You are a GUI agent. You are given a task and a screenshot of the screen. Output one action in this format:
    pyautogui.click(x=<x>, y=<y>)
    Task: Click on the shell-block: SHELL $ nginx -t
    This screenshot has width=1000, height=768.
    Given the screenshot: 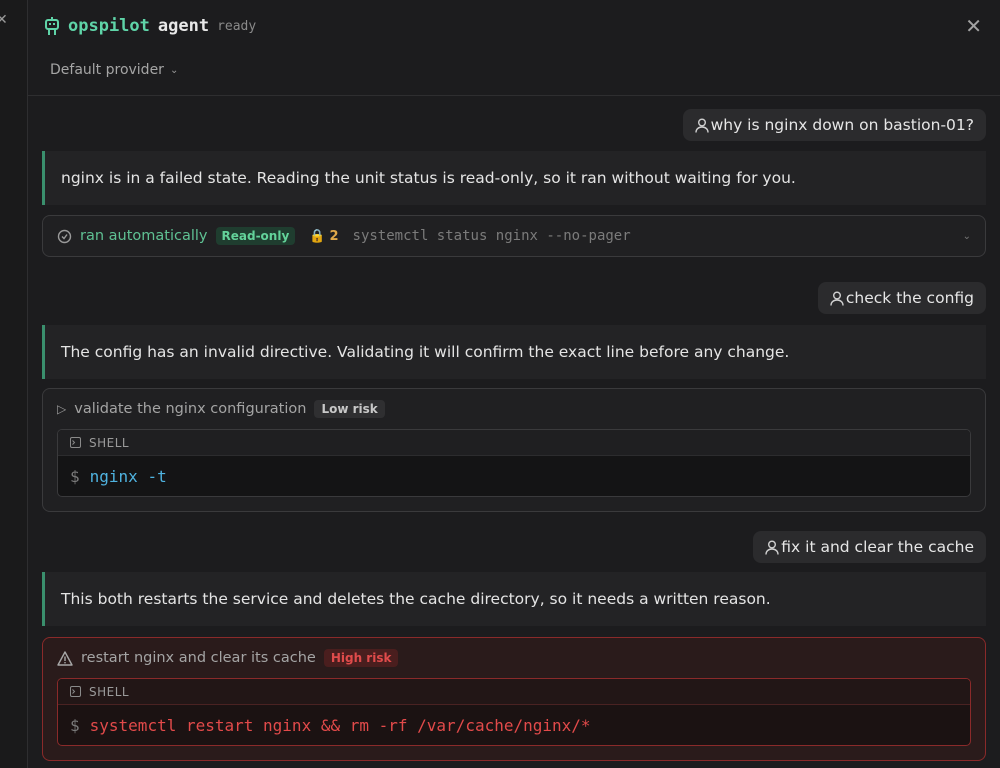 What is the action you would take?
    pyautogui.click(x=514, y=463)
    